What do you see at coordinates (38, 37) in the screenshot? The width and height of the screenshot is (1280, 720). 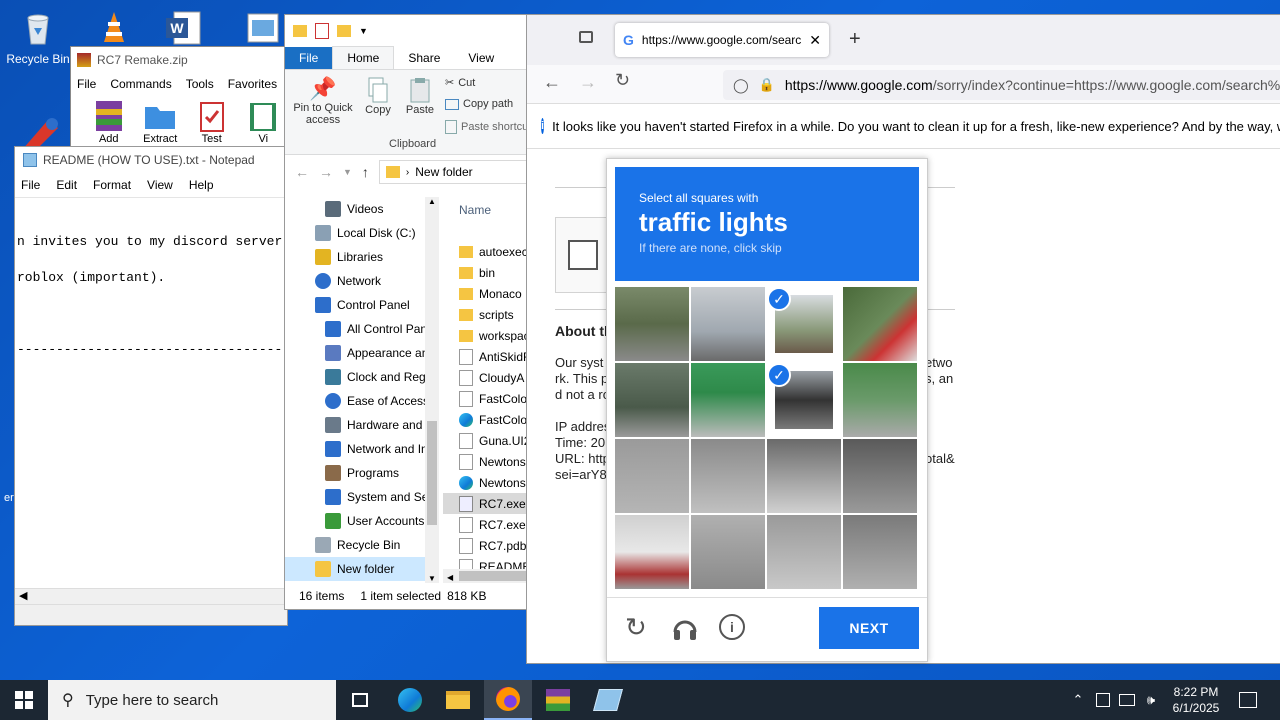 I see `desktop-icon-recycle-bin: Recycle Bin` at bounding box center [38, 37].